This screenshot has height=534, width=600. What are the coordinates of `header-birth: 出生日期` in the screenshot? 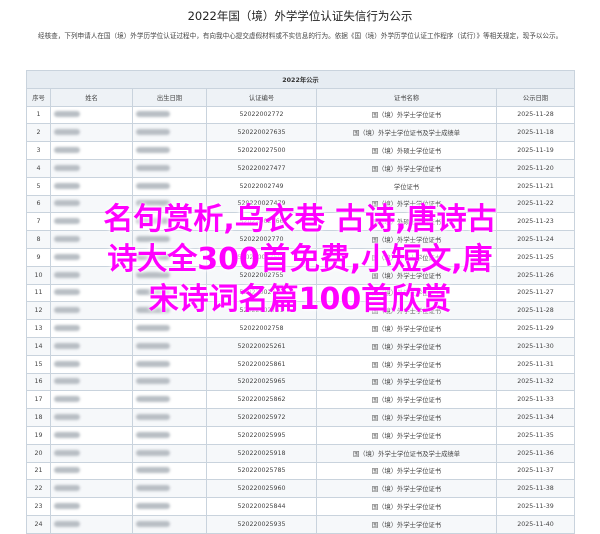 It's located at (169, 97).